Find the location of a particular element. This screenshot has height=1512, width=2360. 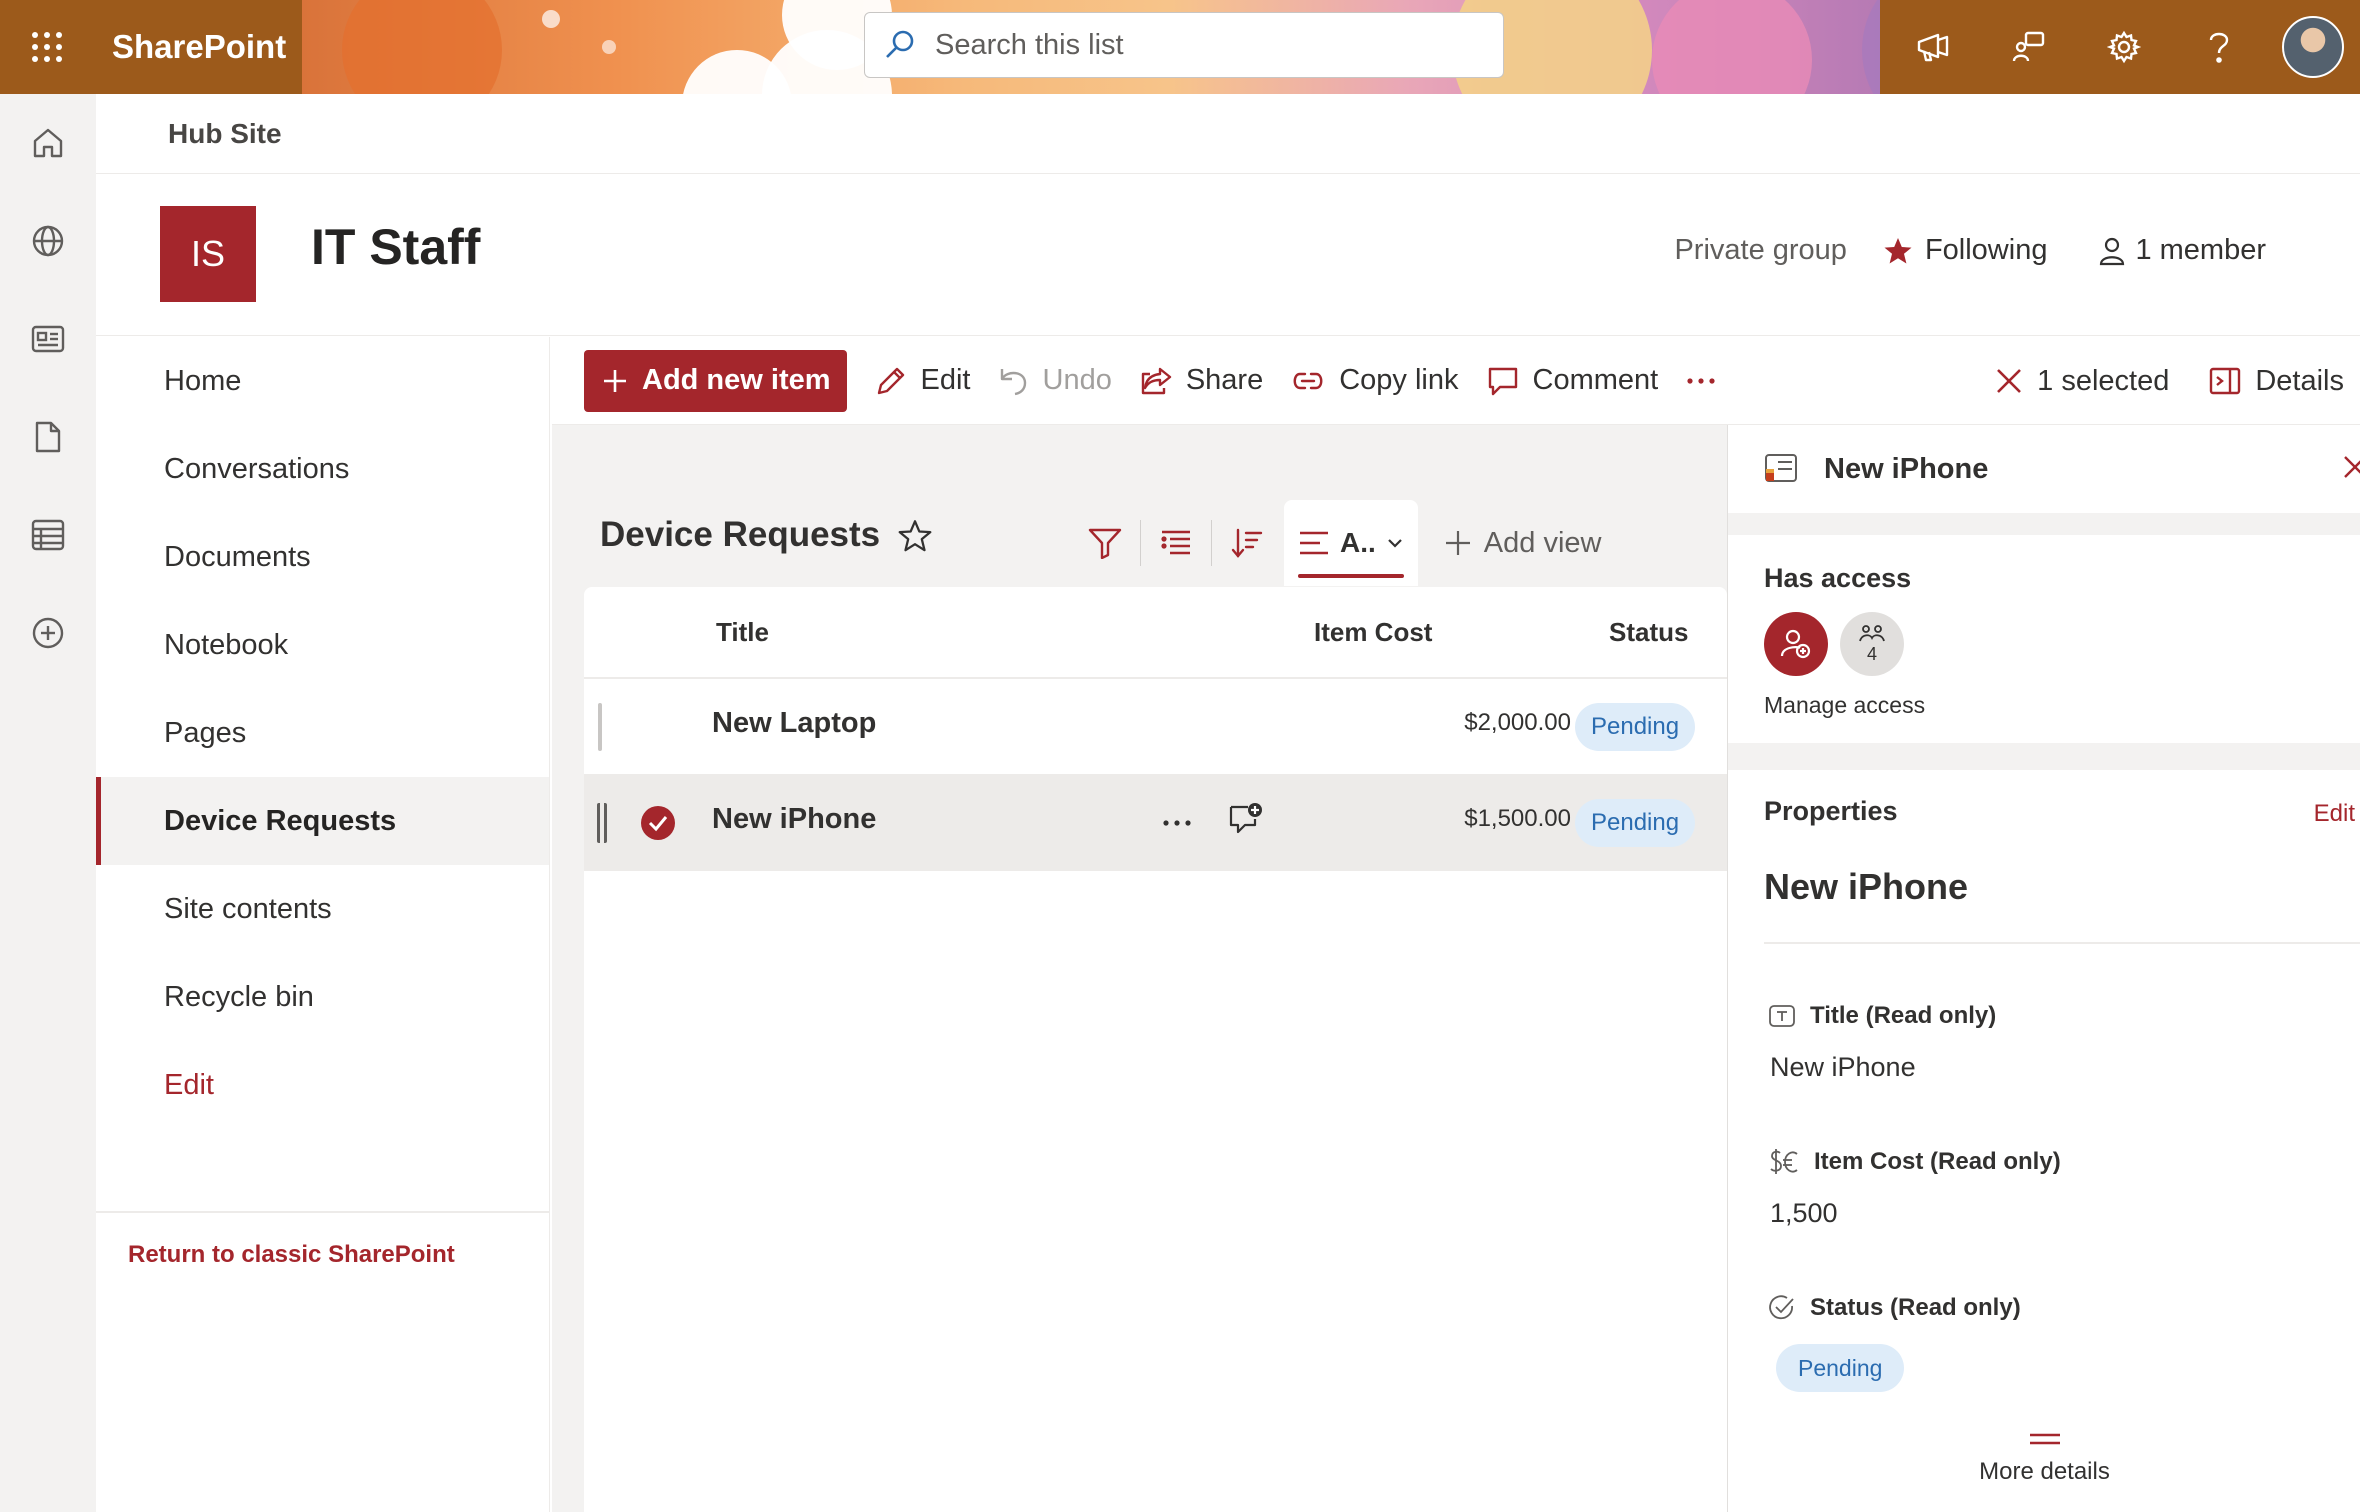

more-details-button: More details is located at coordinates (2044, 1459).